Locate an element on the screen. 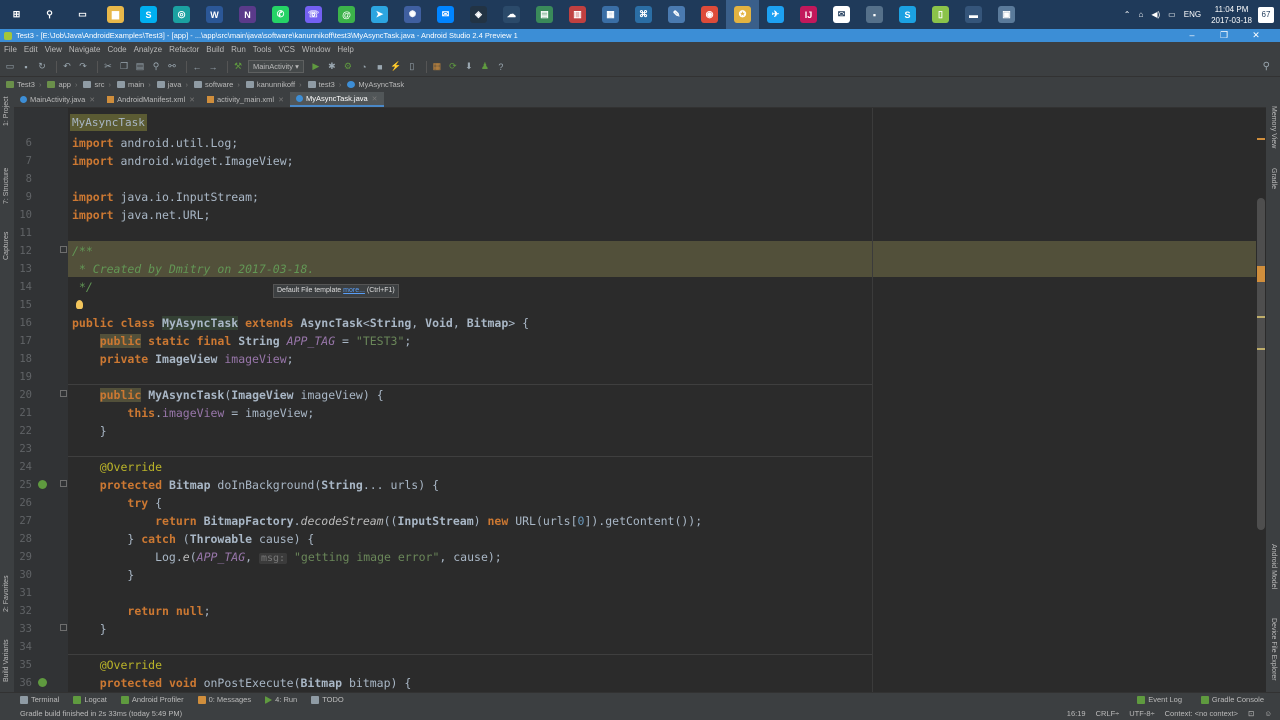 The width and height of the screenshot is (1280, 720). search-everywhere-icon: ⚲ is located at coordinates (1266, 66).